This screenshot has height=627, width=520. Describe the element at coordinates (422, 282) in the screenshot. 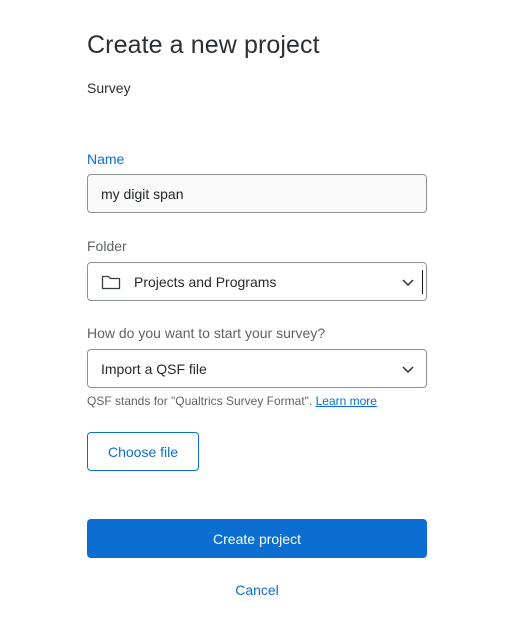

I see `text-cursor` at that location.